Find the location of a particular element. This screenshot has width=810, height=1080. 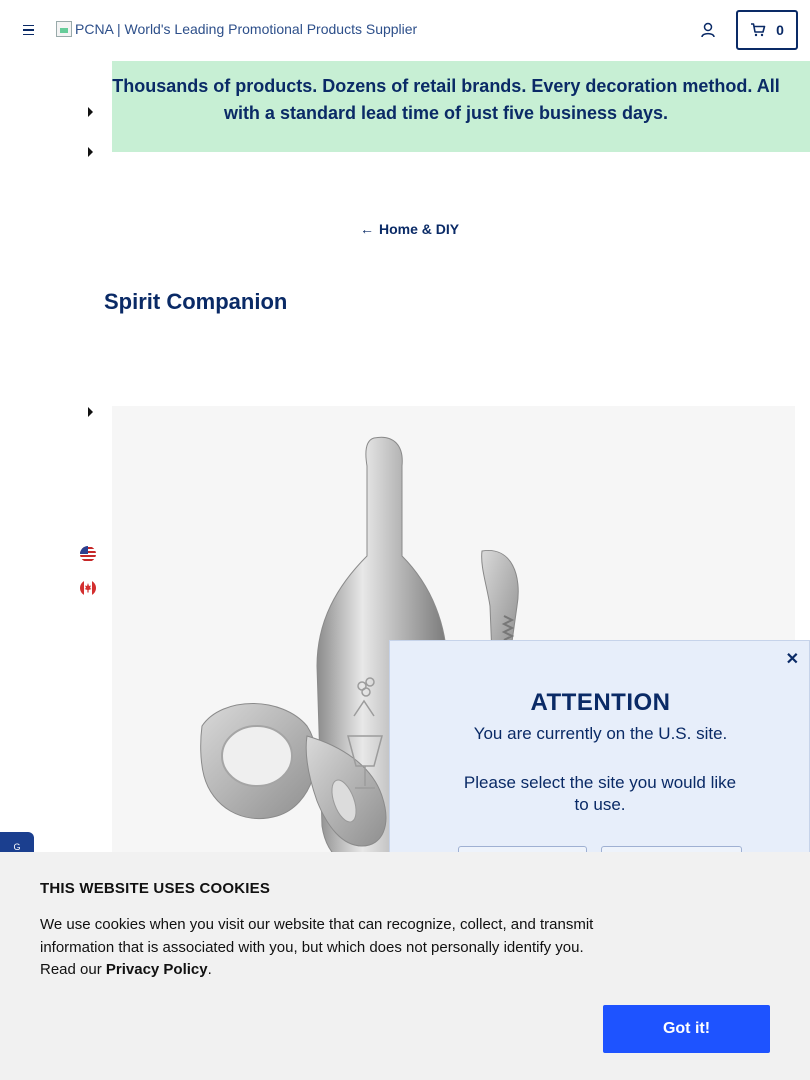

back-link-label: Home & DIY is located at coordinates (419, 229).